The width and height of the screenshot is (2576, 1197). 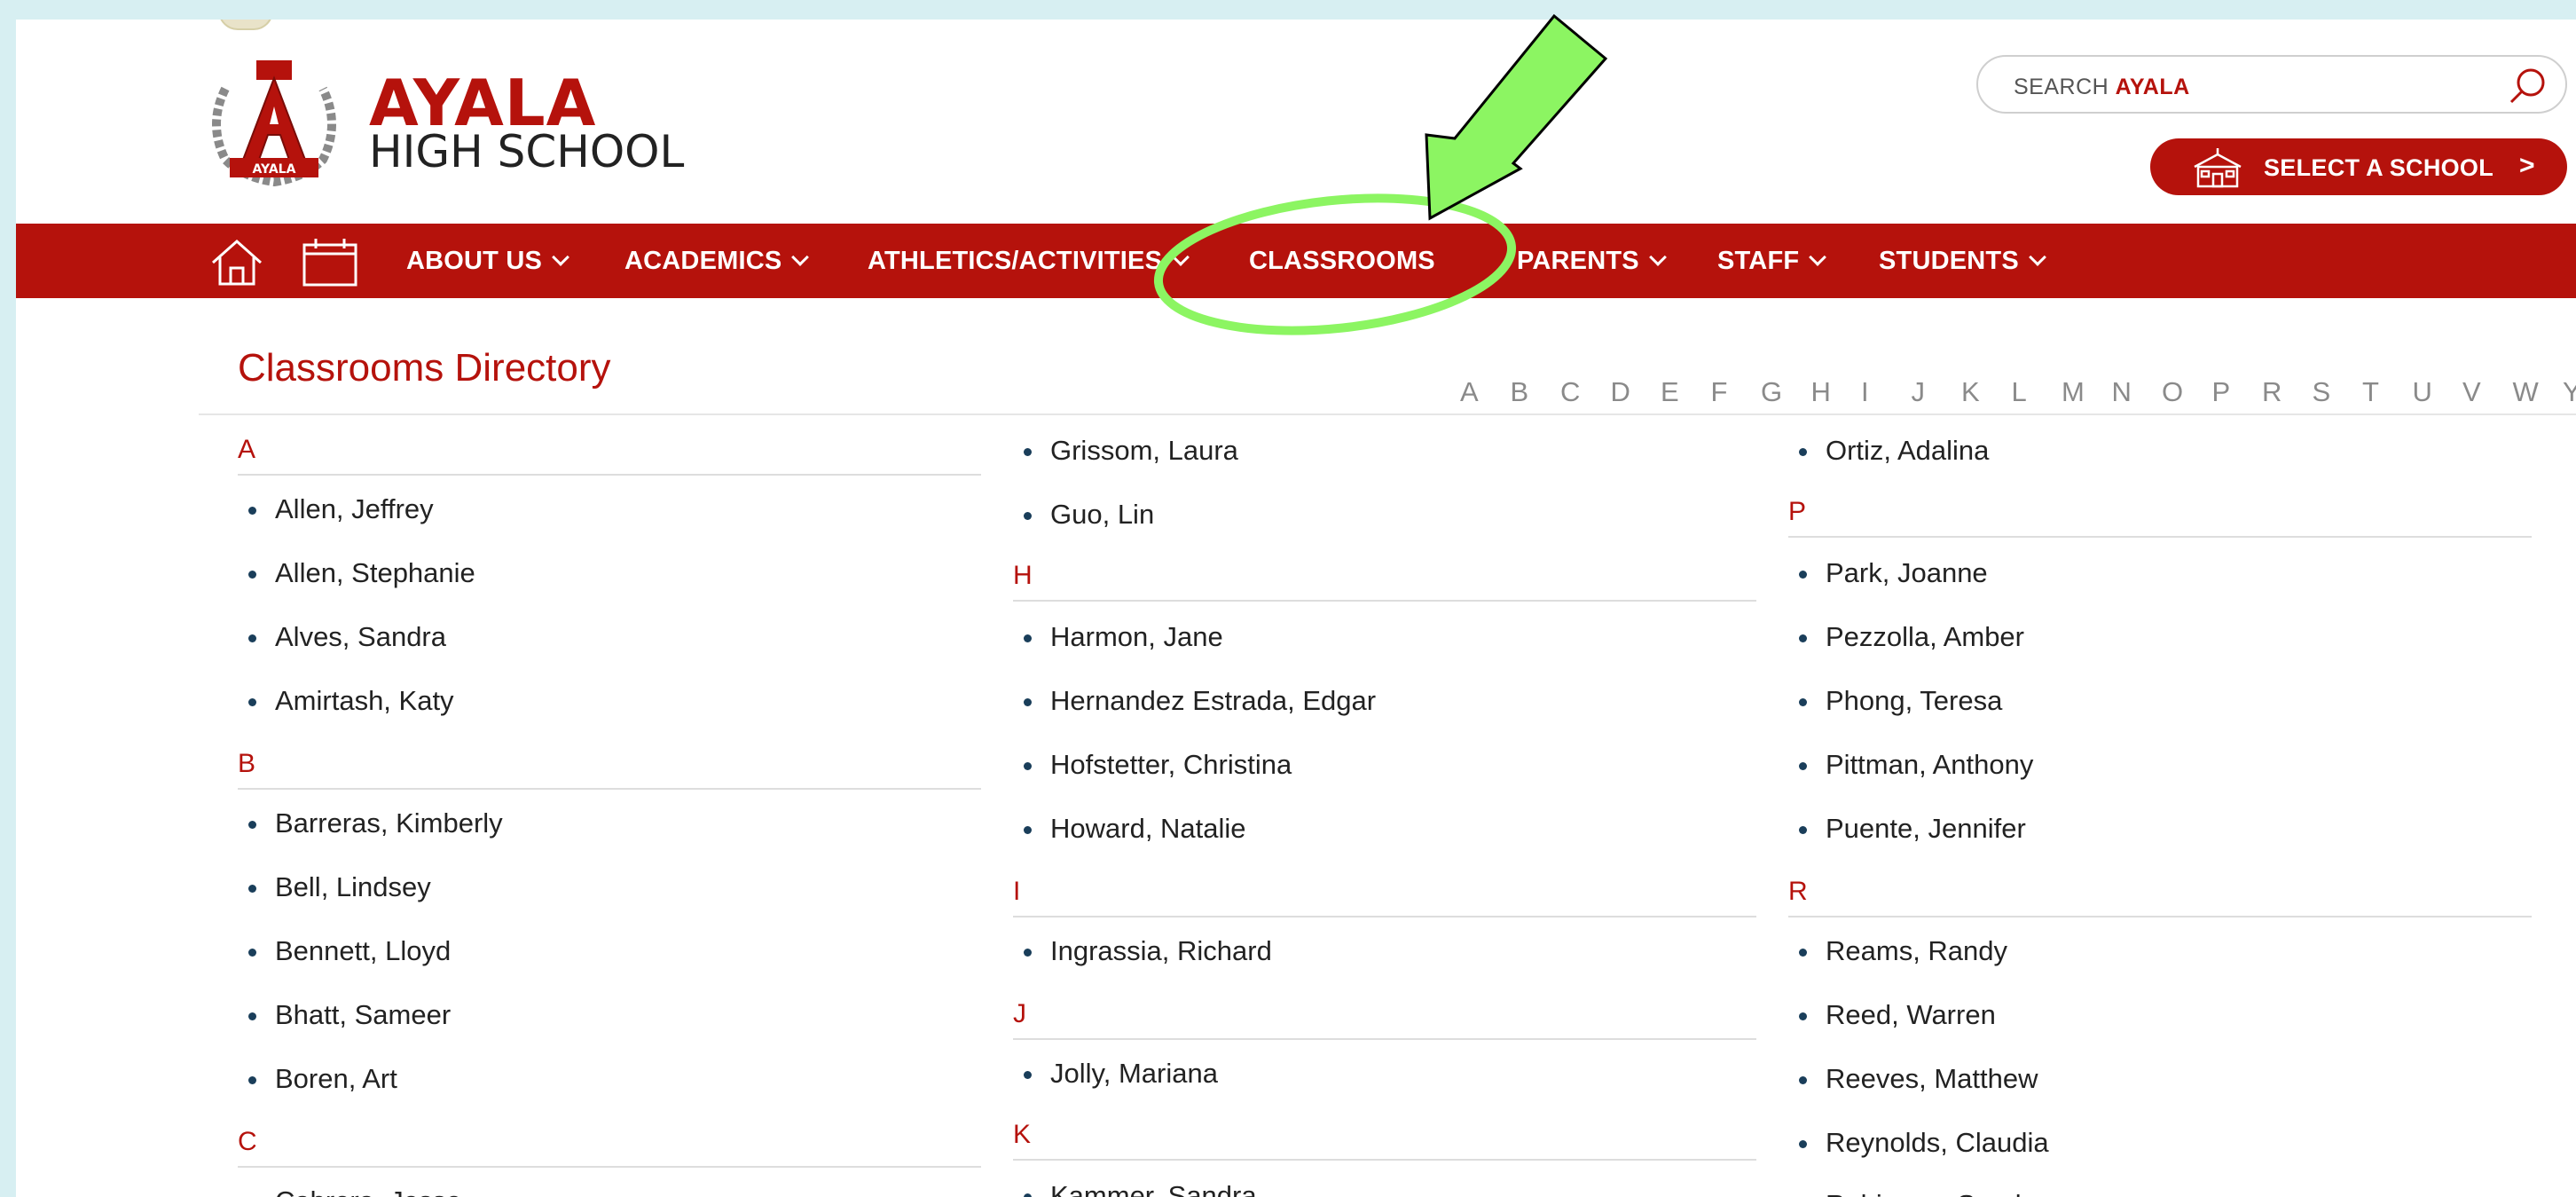 What do you see at coordinates (424, 368) in the screenshot?
I see `page-title: Classrooms Directory` at bounding box center [424, 368].